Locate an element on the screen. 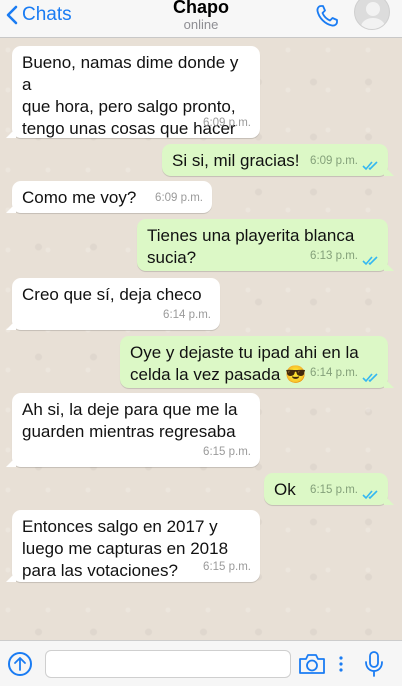 The width and height of the screenshot is (402, 686). message-bubble-incoming: Como me voy? 6:09 p.m. is located at coordinates (109, 197).